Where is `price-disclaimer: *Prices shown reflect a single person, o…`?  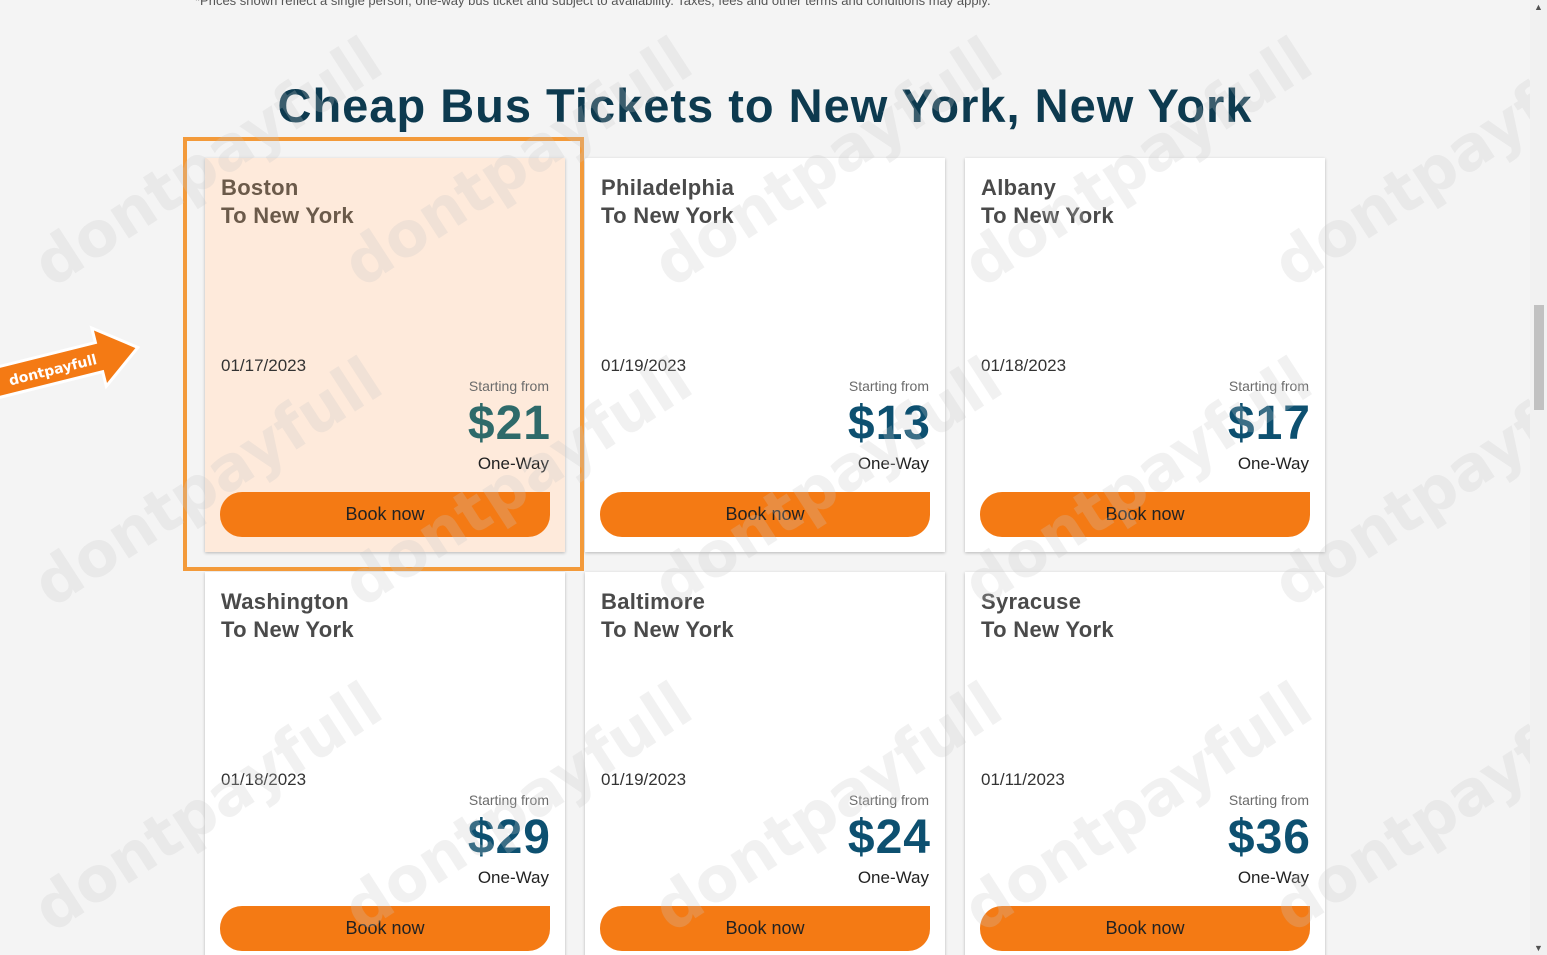 price-disclaimer: *Prices shown reflect a single person, o… is located at coordinates (593, 4).